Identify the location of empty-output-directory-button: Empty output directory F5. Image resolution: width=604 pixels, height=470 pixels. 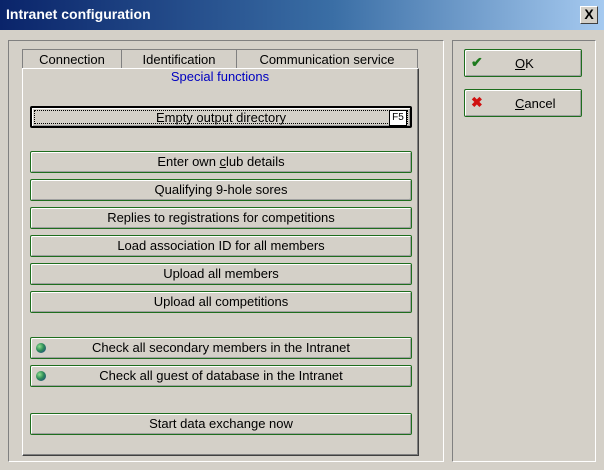
(221, 117).